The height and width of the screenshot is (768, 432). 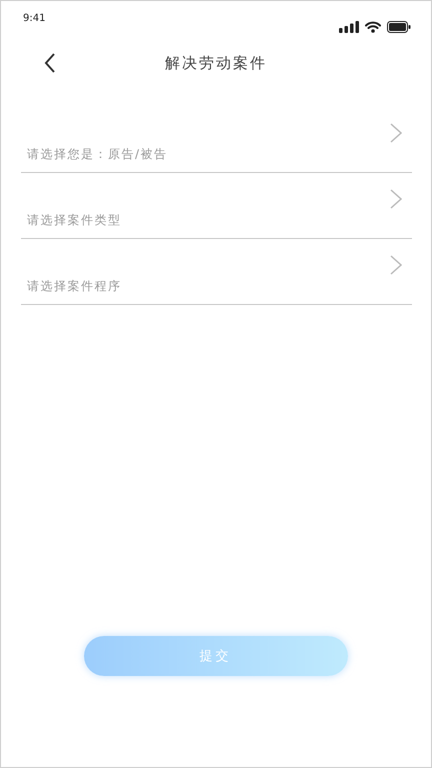 I want to click on back-icon, so click(x=50, y=63).